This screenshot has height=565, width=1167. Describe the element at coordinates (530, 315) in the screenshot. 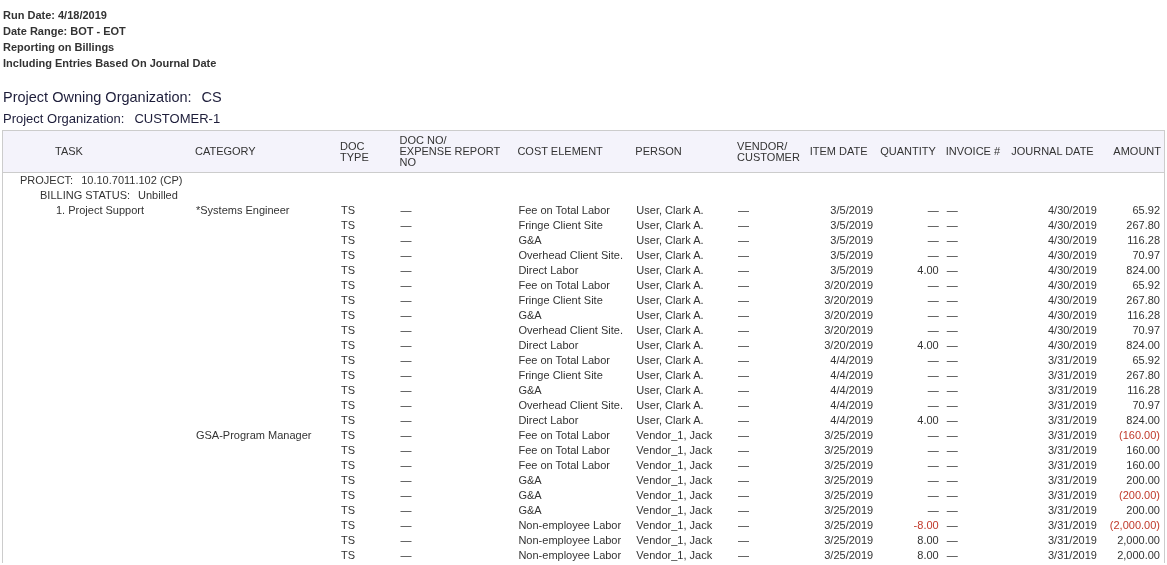

I see `cost-element-cell-text: G&A` at that location.